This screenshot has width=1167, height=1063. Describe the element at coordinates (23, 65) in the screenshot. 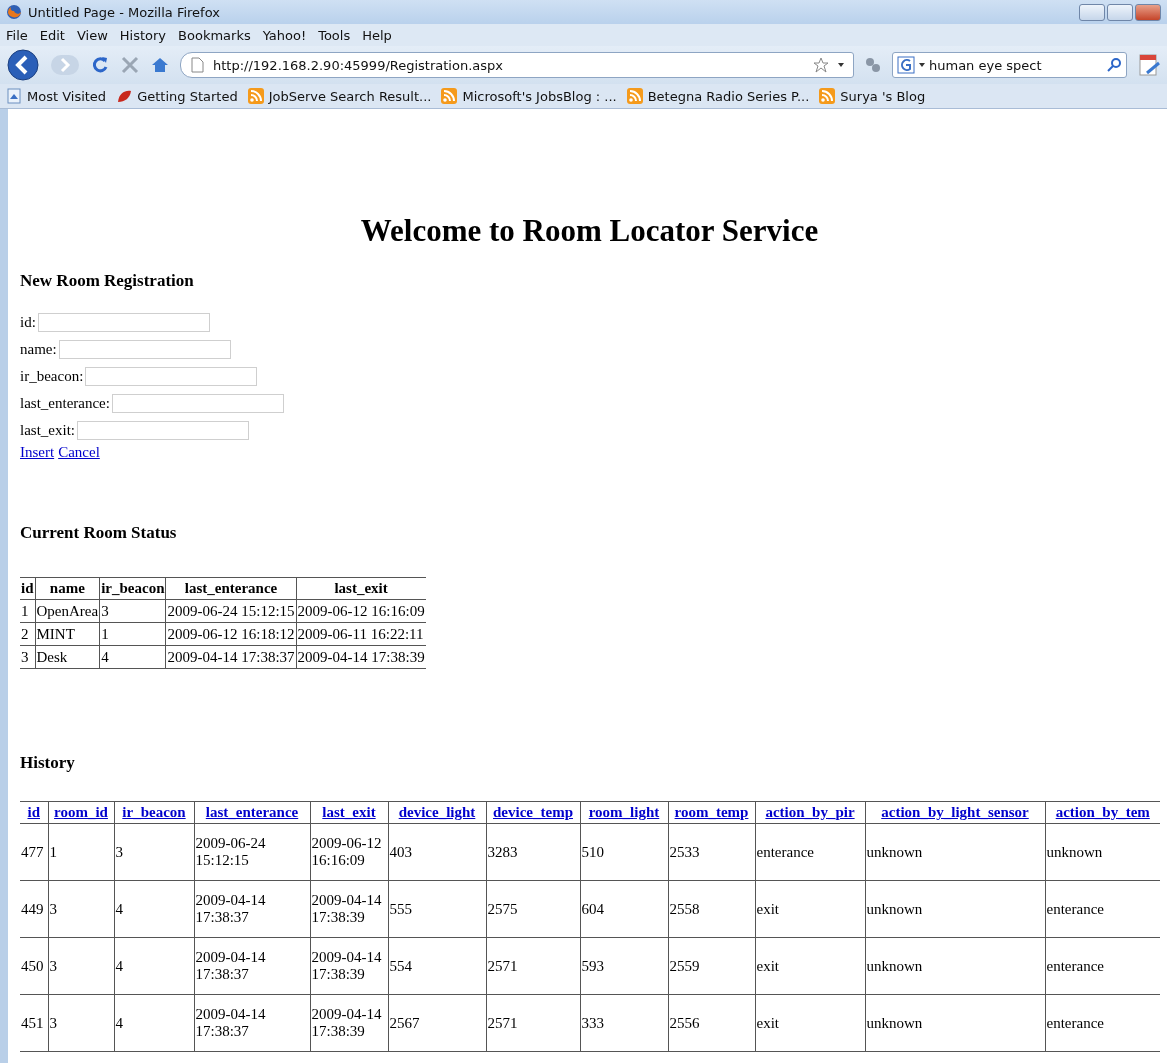

I see `back-button` at that location.